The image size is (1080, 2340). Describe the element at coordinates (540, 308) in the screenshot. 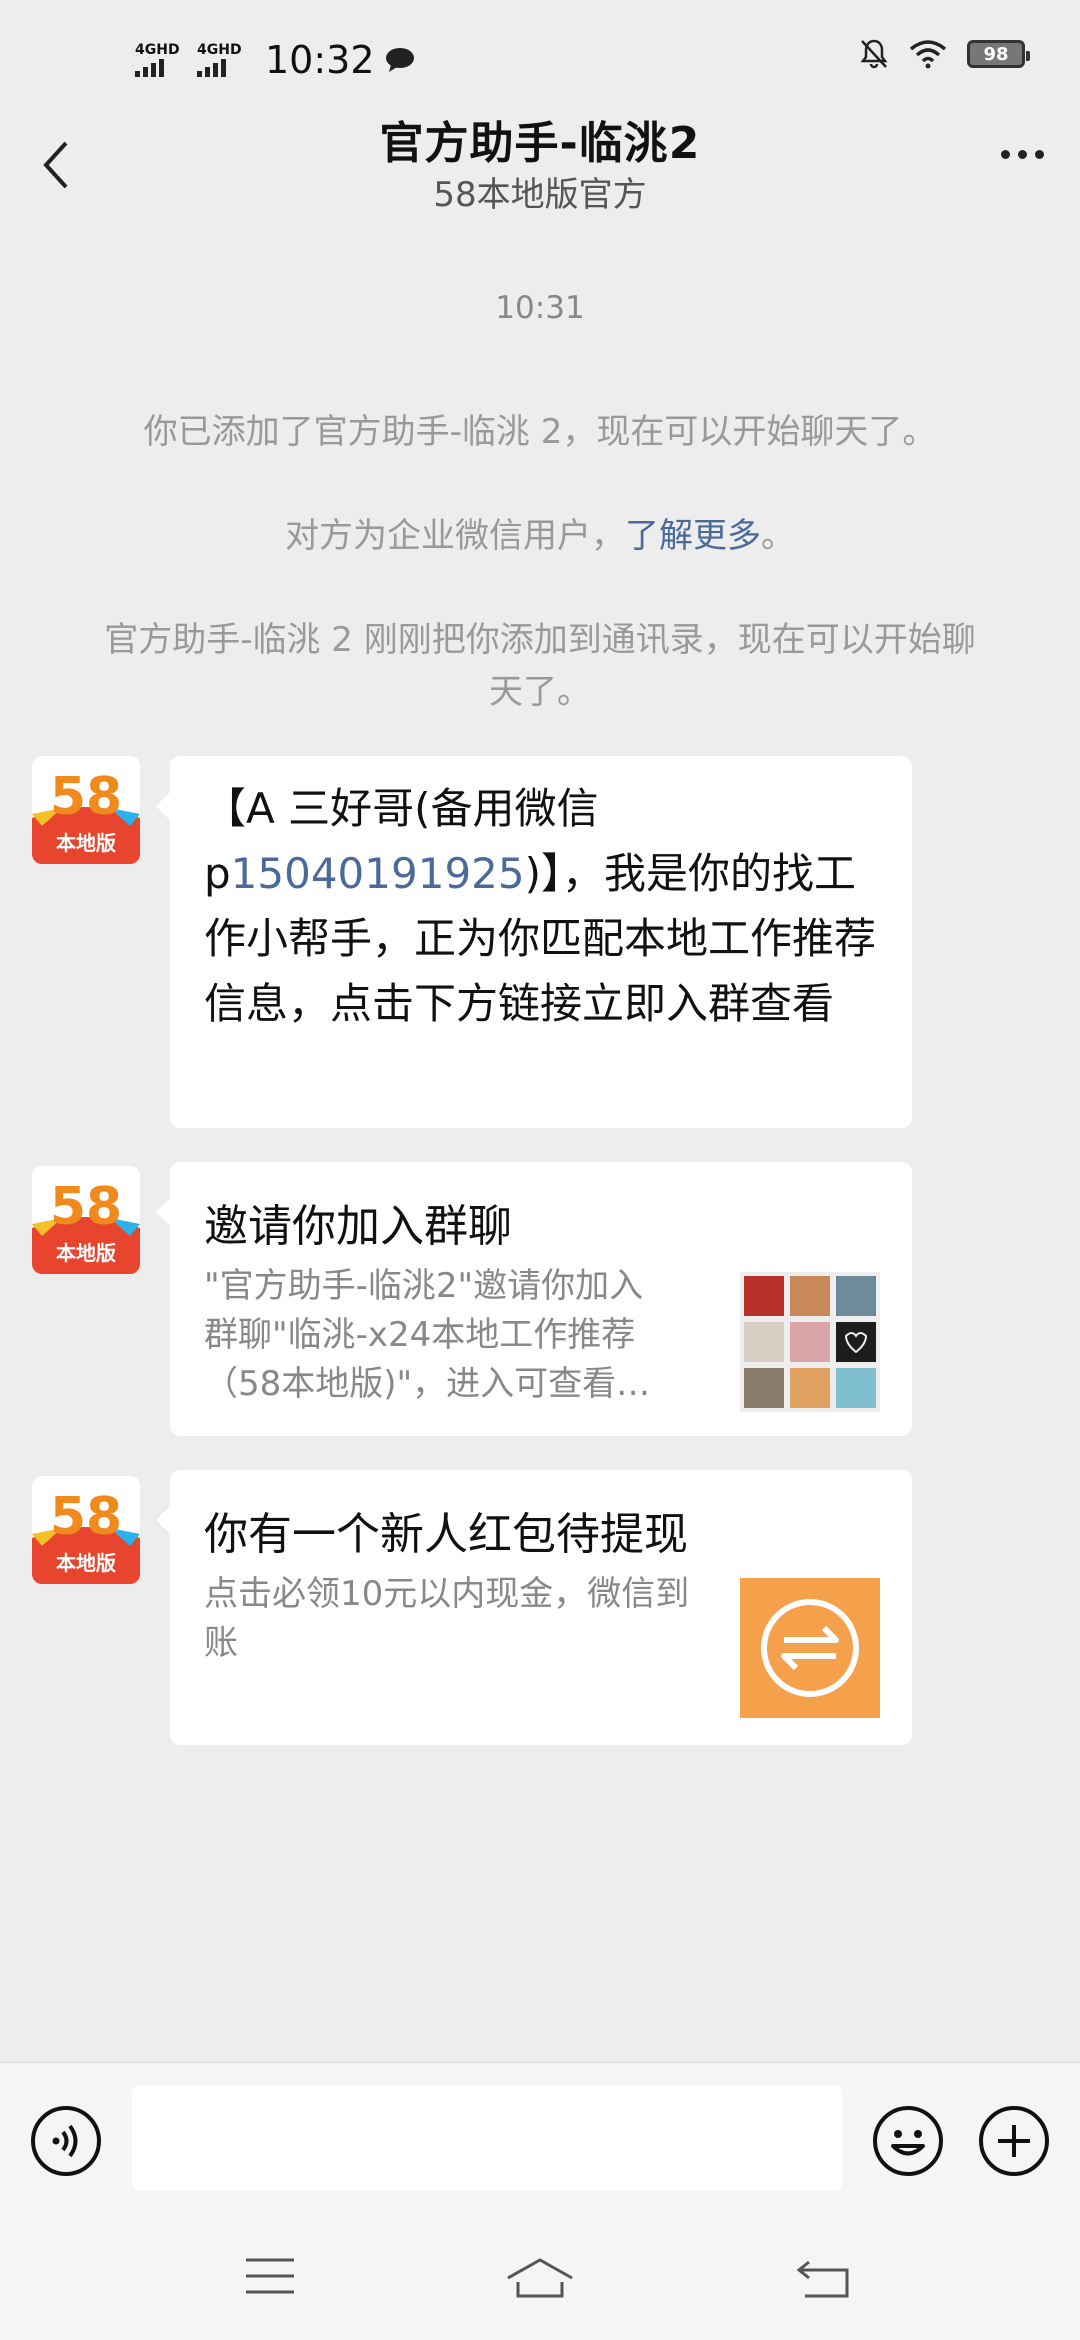

I see `message-timestamp: 10:31` at that location.